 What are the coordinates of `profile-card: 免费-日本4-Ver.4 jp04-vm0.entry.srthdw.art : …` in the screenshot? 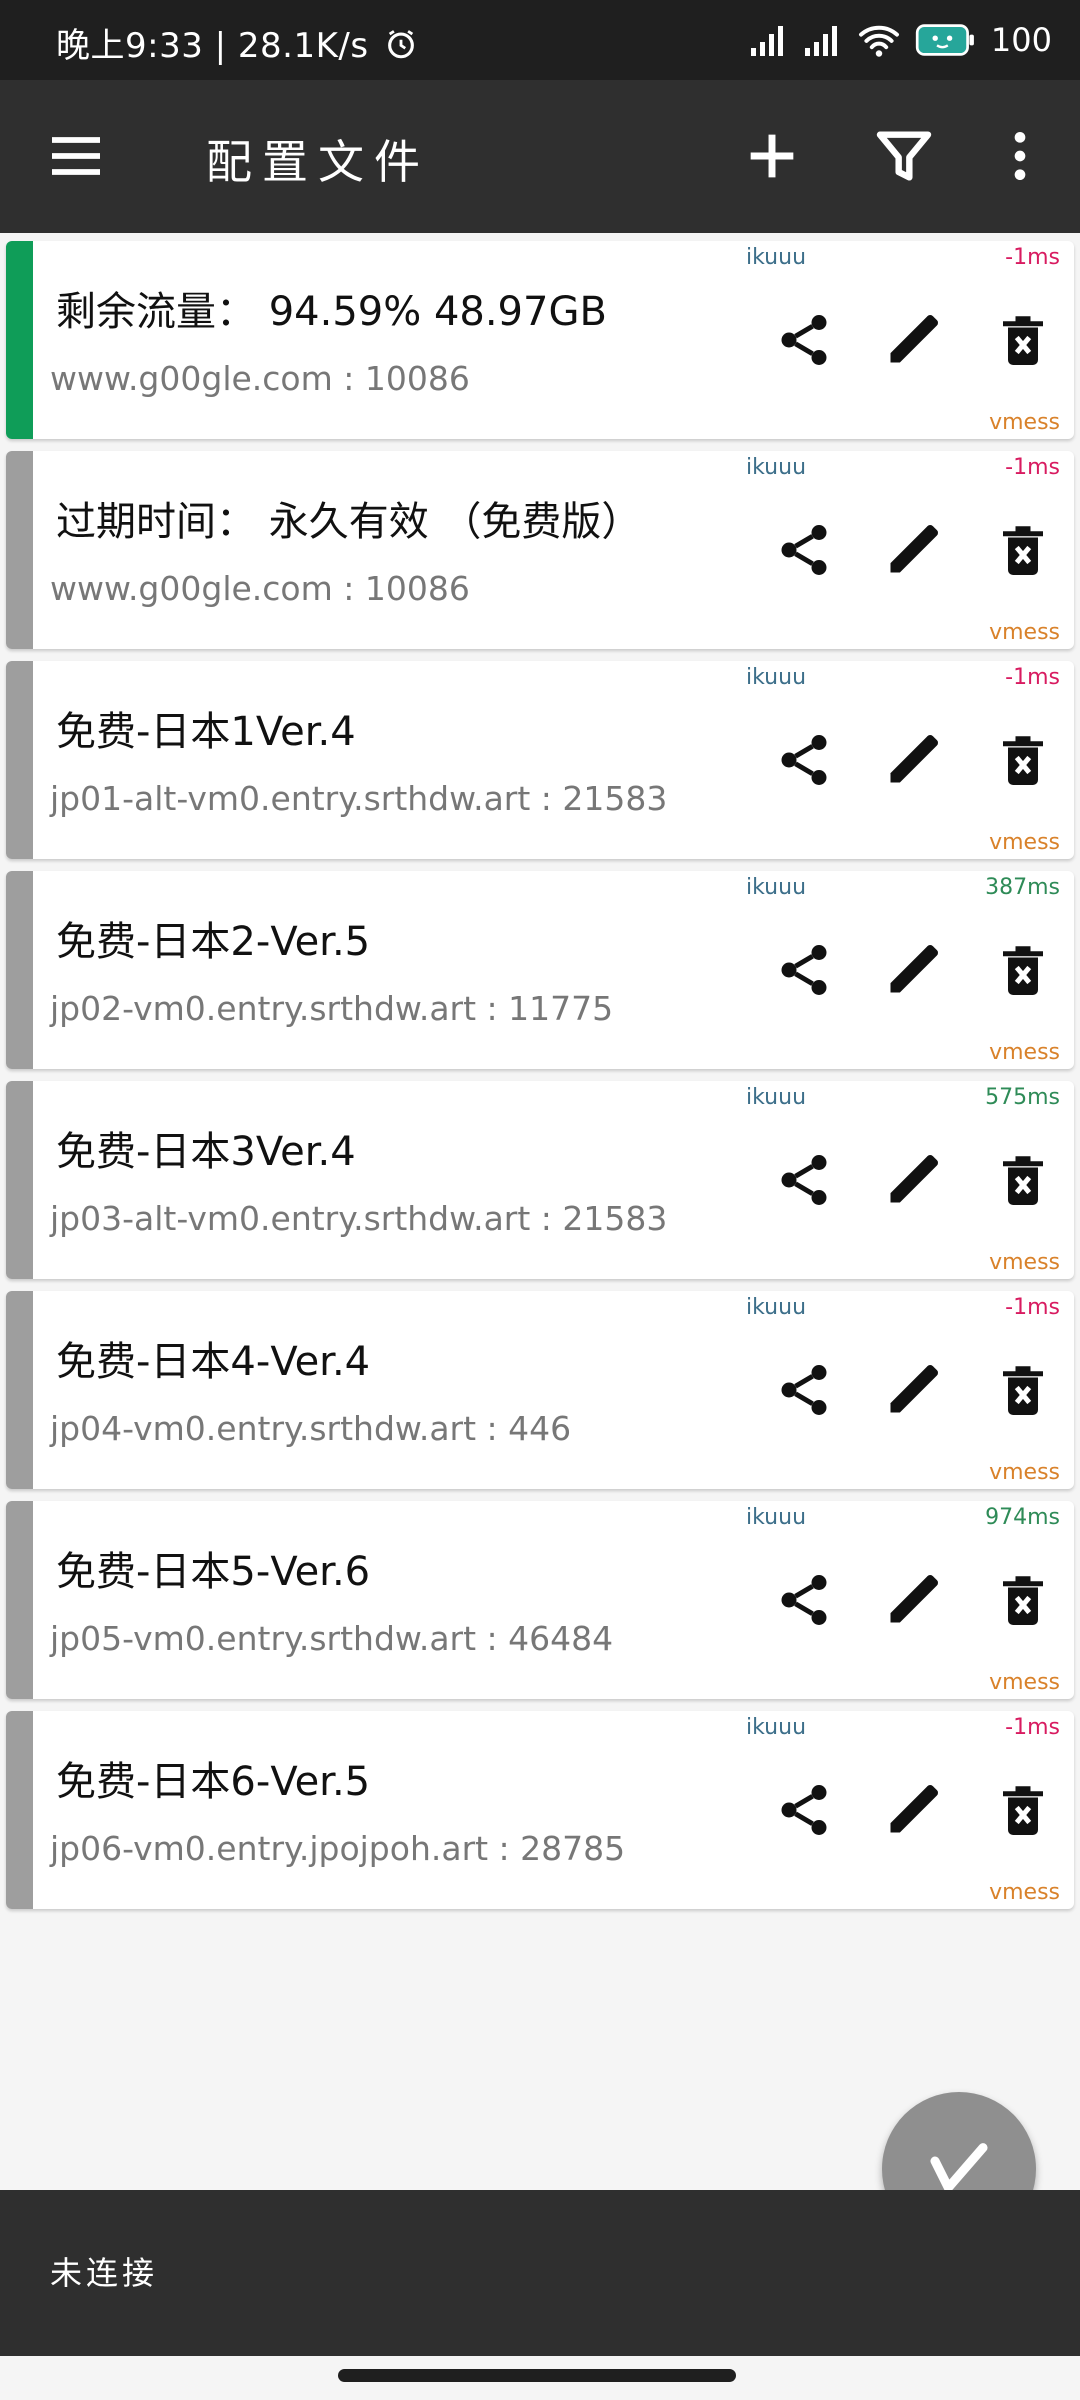 It's located at (540, 1390).